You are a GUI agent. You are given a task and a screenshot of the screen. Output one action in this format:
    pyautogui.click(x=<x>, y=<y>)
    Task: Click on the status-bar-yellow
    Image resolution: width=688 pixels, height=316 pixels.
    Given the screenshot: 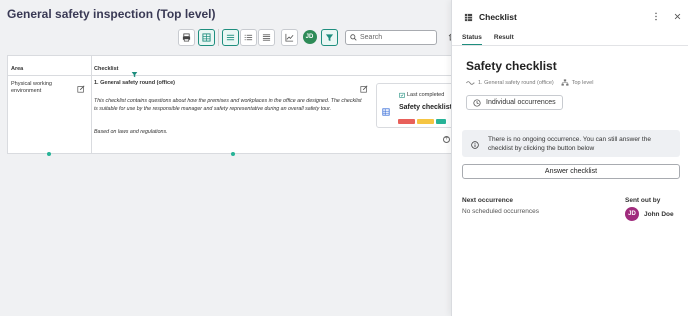 What is the action you would take?
    pyautogui.click(x=425, y=121)
    